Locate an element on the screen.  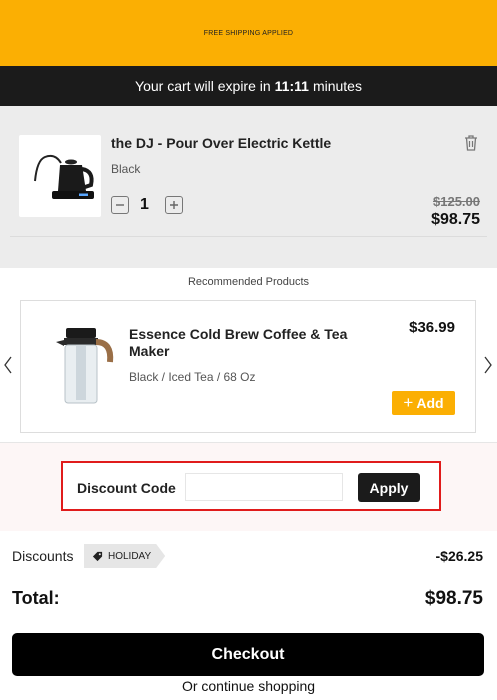
quantity-increase-button is located at coordinates (174, 205).